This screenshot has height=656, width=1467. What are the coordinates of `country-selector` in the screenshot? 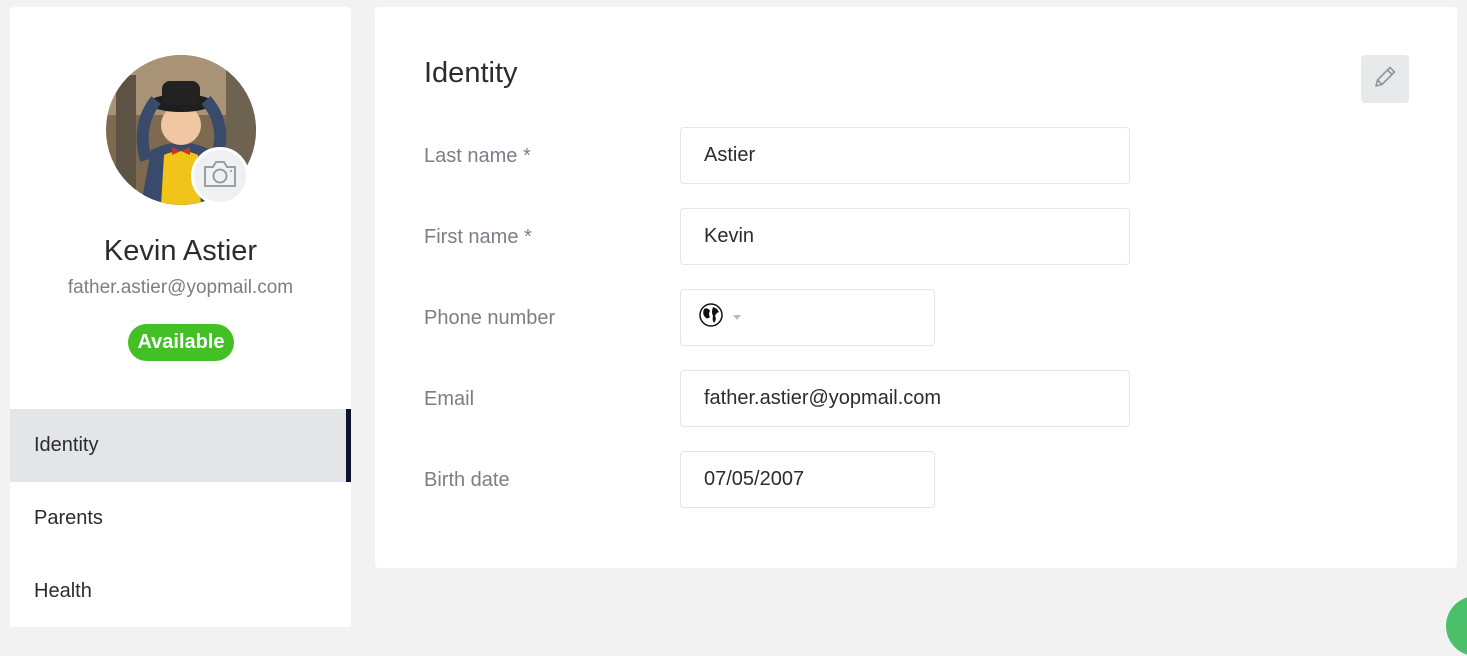 It's located at (711, 317).